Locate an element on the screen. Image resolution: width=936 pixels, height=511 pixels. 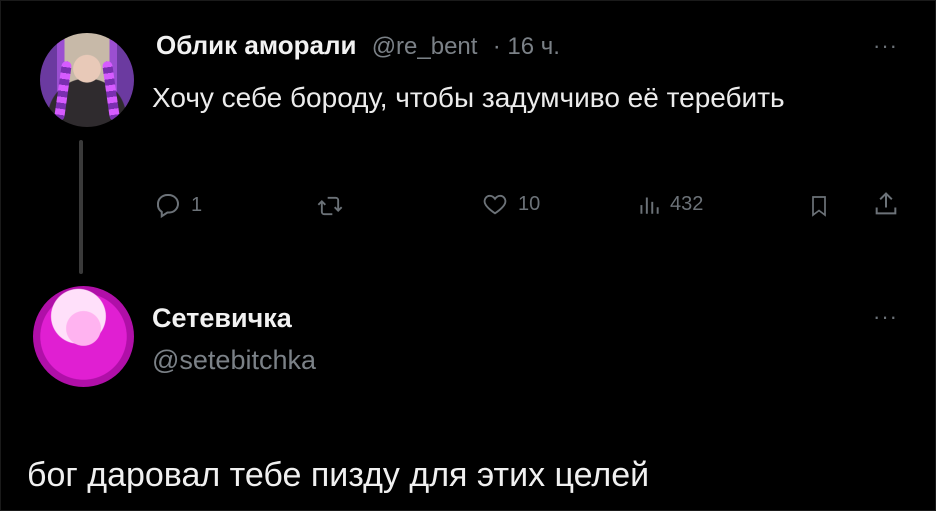
views-icon is located at coordinates (649, 205).